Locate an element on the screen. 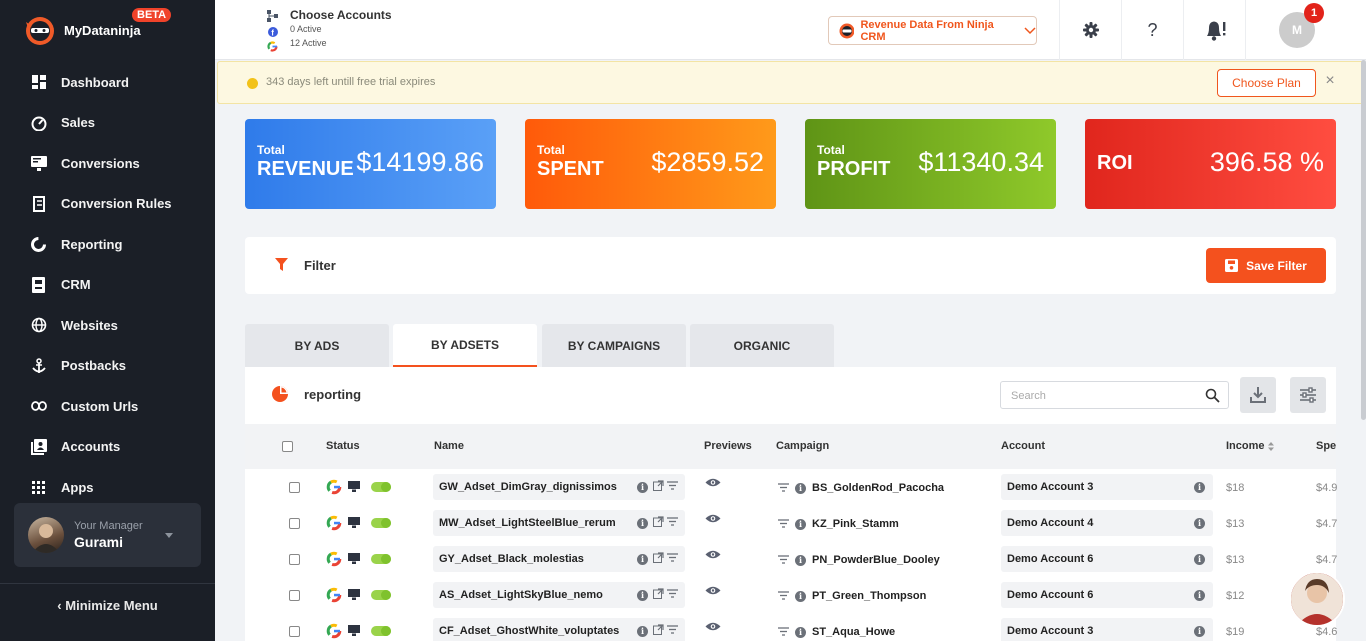 The image size is (1366, 641). sidebar-item-apps: Apps is located at coordinates (107, 487).